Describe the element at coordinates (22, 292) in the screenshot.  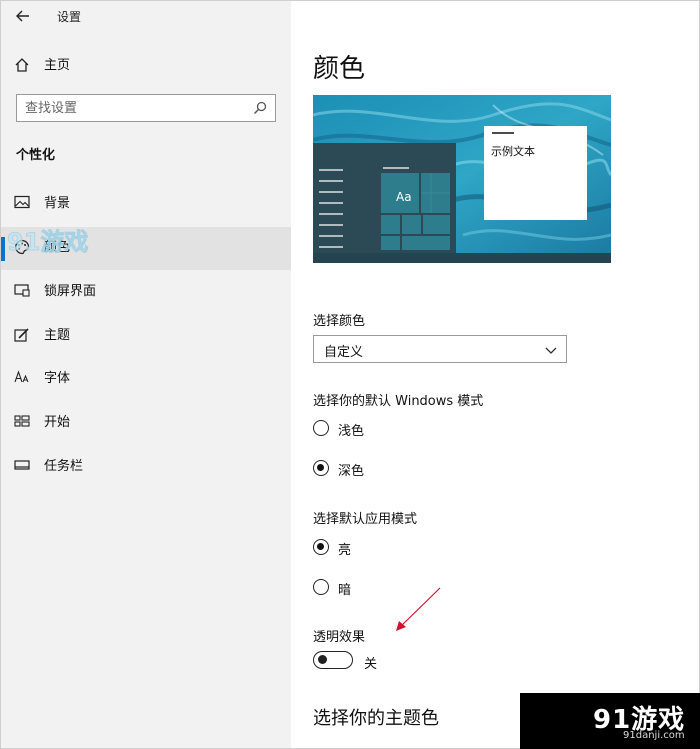
I see `lock-screen-icon` at that location.